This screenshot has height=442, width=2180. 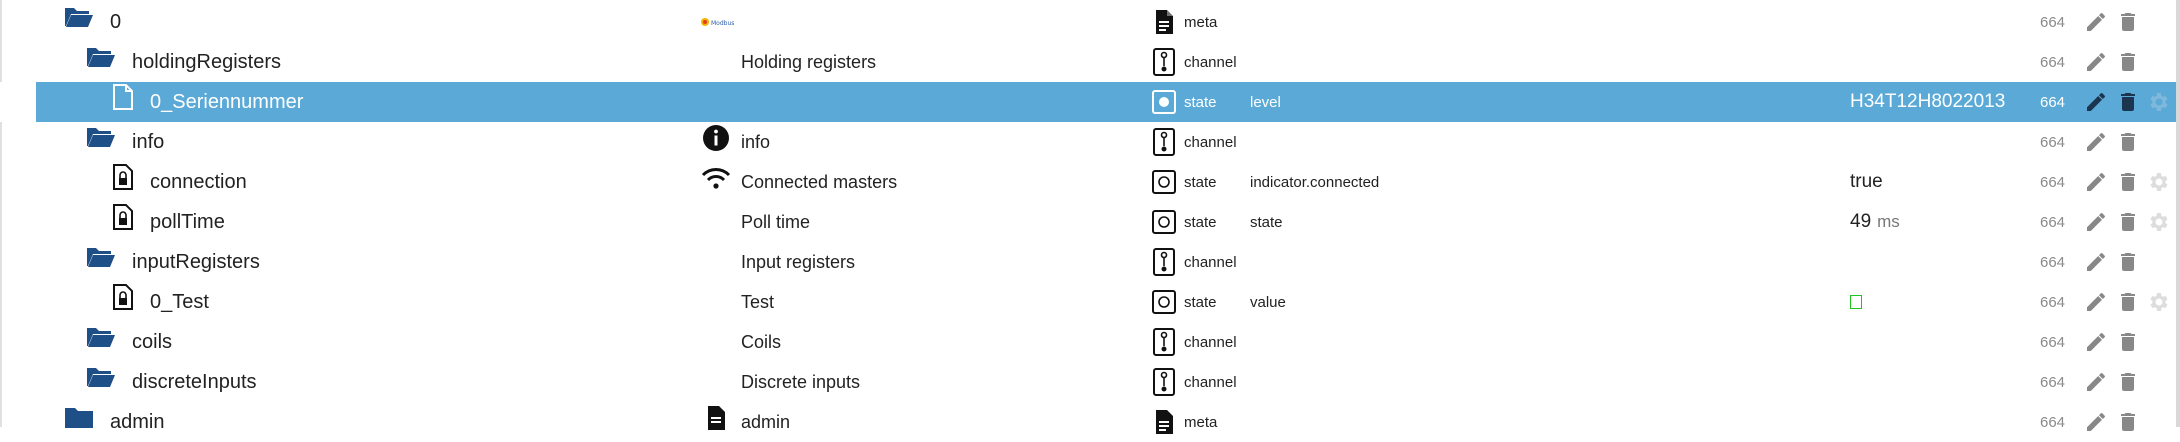 I want to click on state-value: 49 ms, so click(x=1875, y=222).